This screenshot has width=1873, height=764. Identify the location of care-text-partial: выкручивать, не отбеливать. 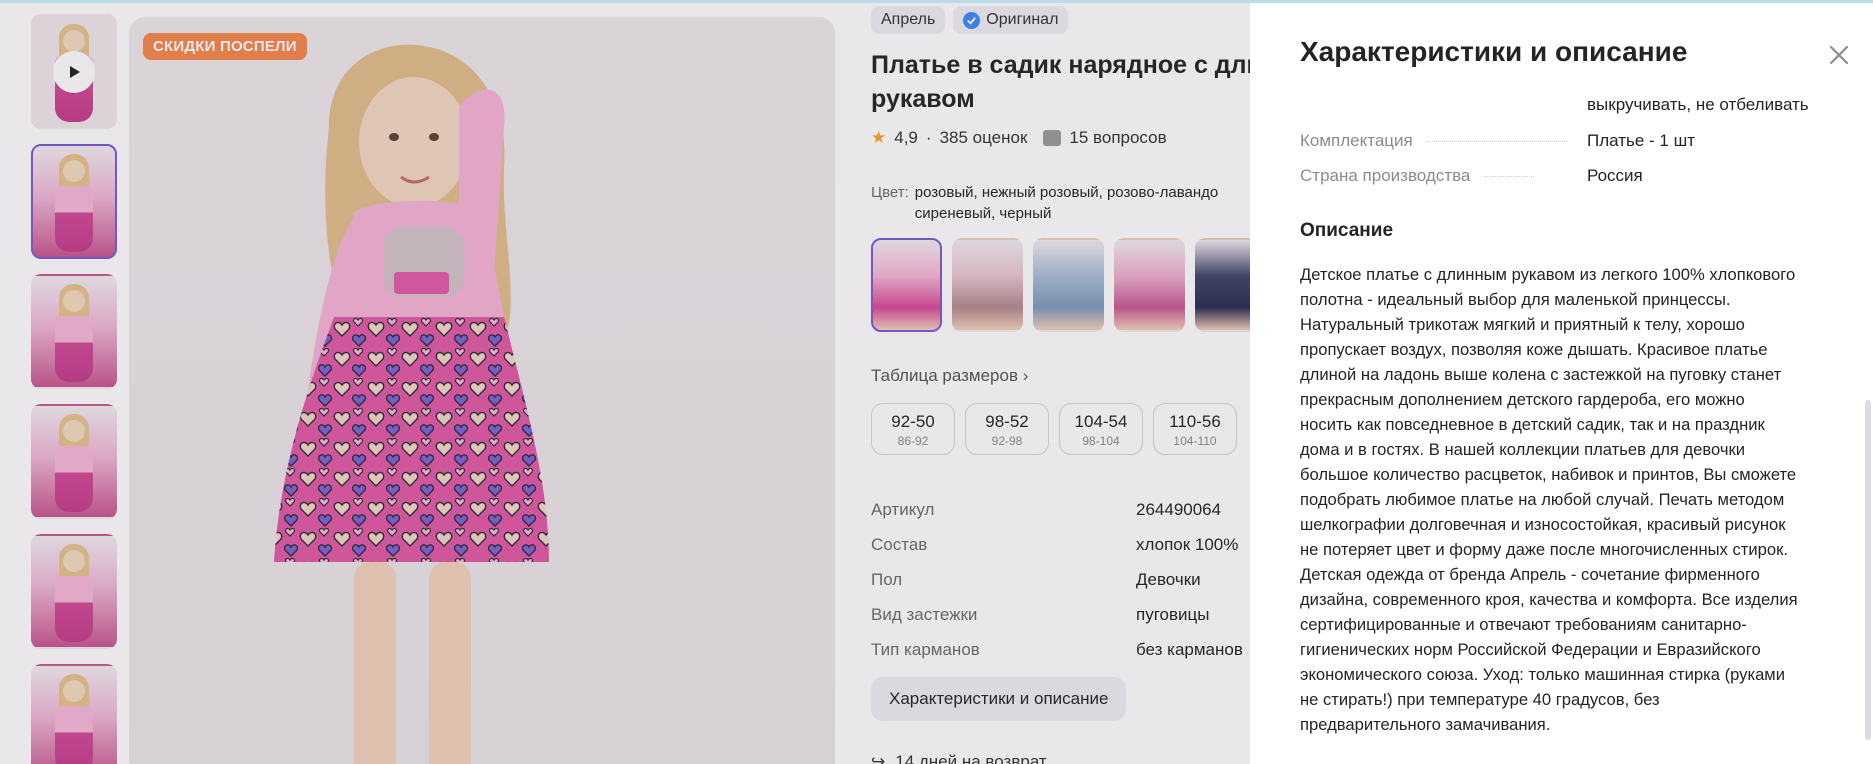
(1698, 104).